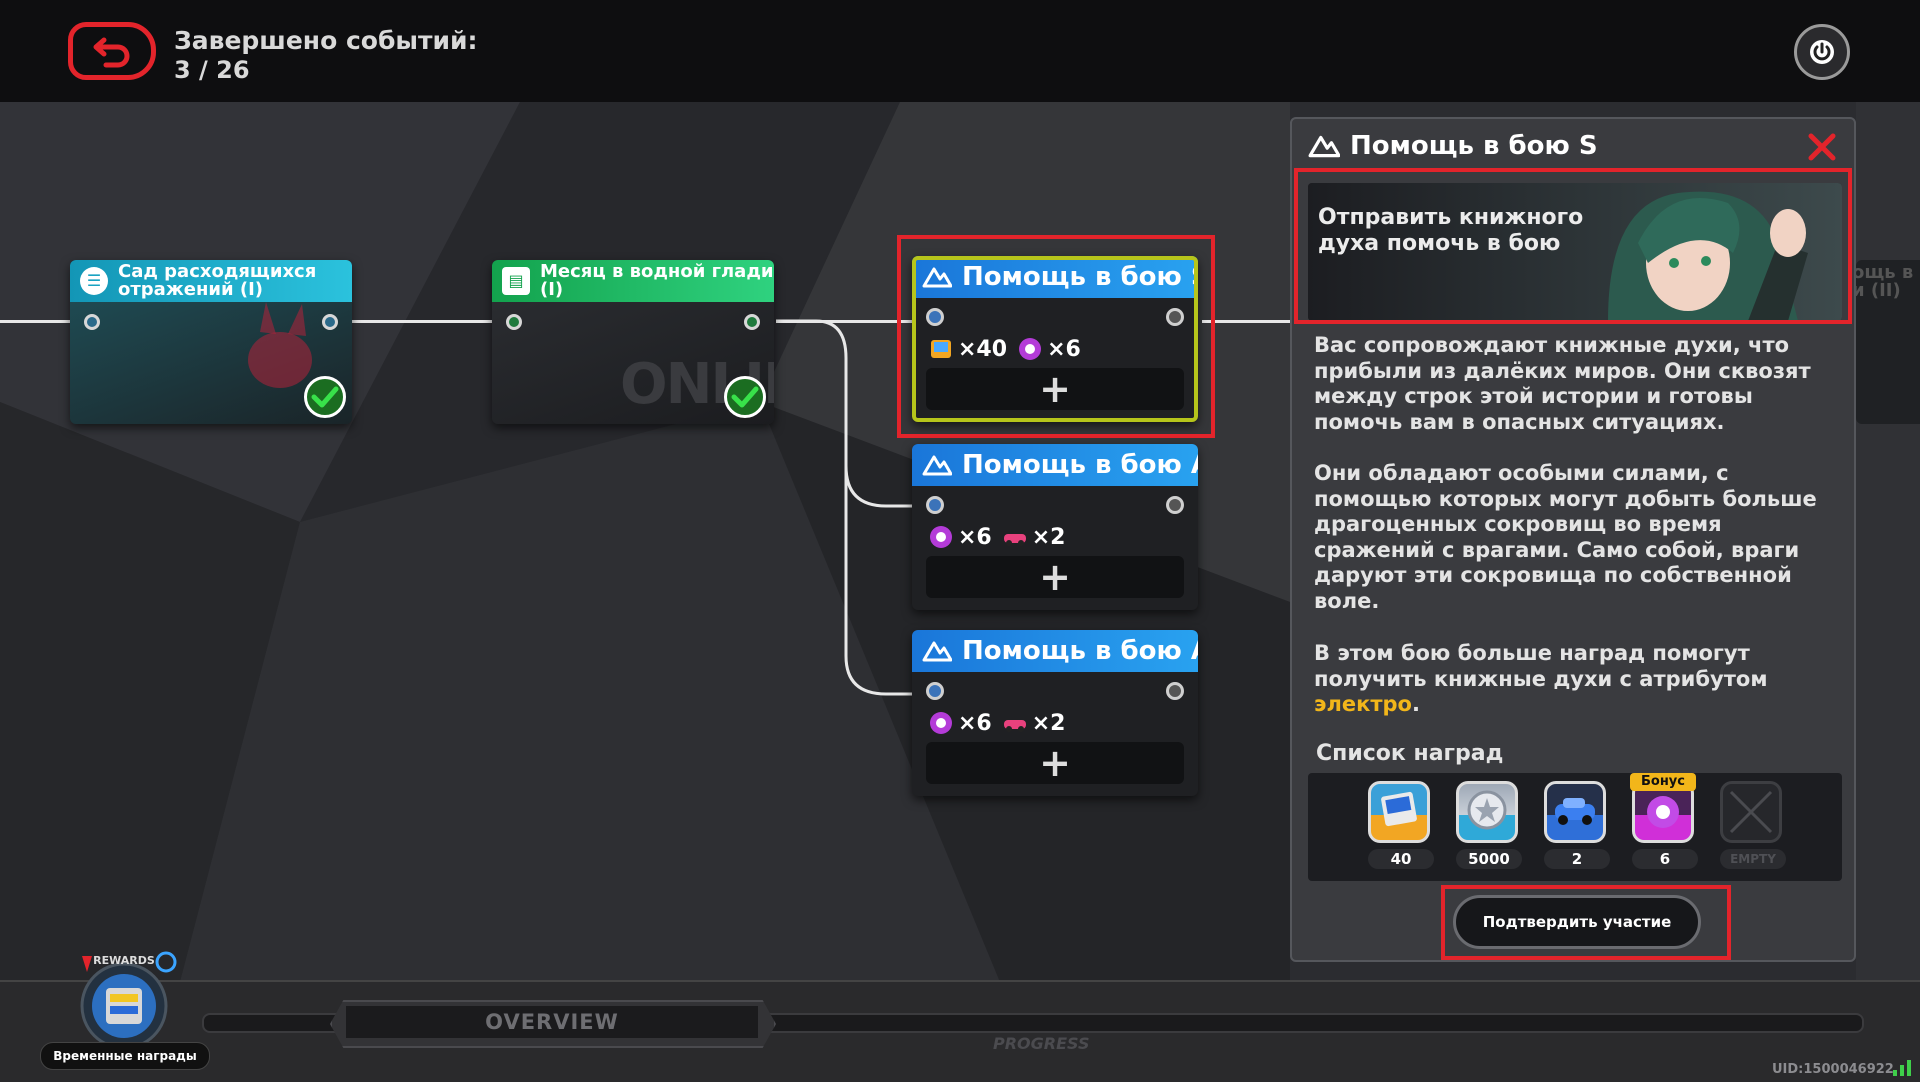 The height and width of the screenshot is (1082, 1920). Describe the element at coordinates (1577, 859) in the screenshot. I see `reward-count: 2` at that location.